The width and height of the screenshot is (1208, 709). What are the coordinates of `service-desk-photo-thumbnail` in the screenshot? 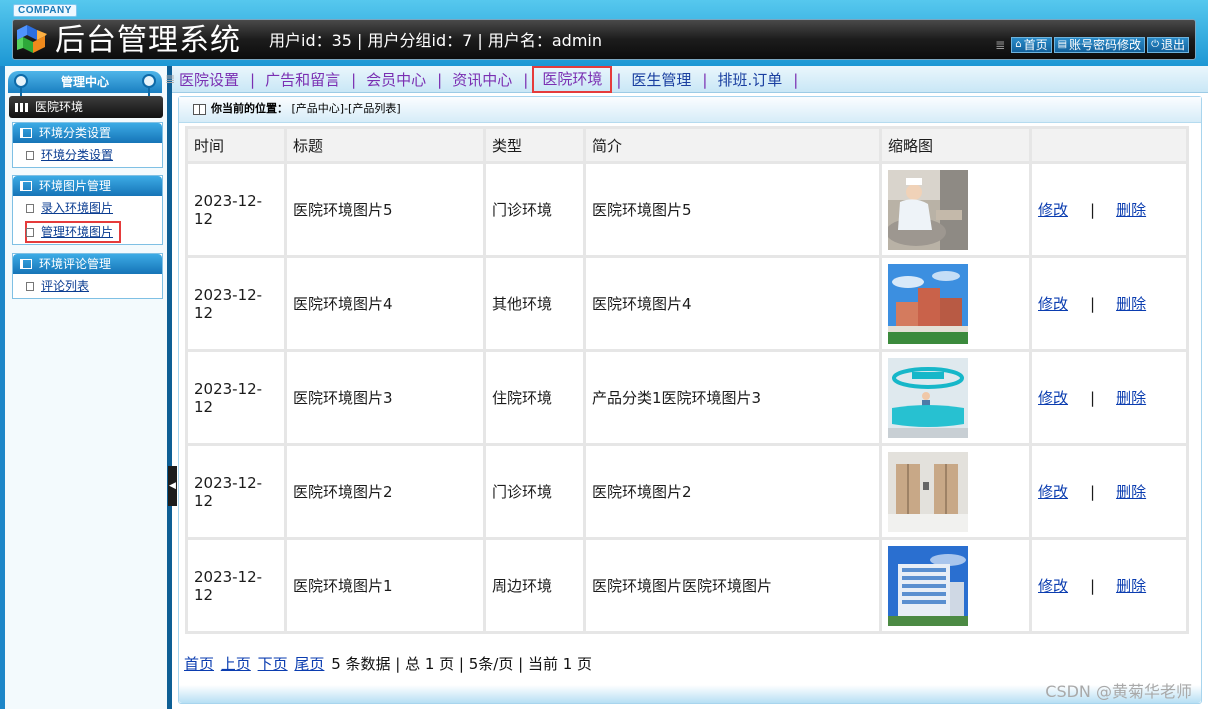 It's located at (928, 397).